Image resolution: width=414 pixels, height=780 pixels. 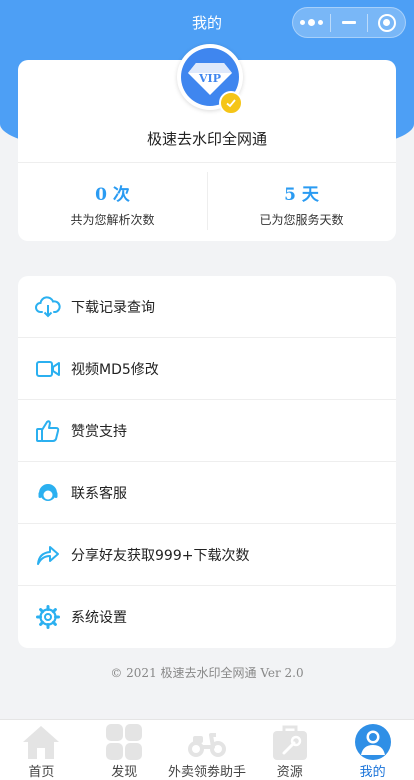 I want to click on navbar: 我的, so click(x=207, y=22).